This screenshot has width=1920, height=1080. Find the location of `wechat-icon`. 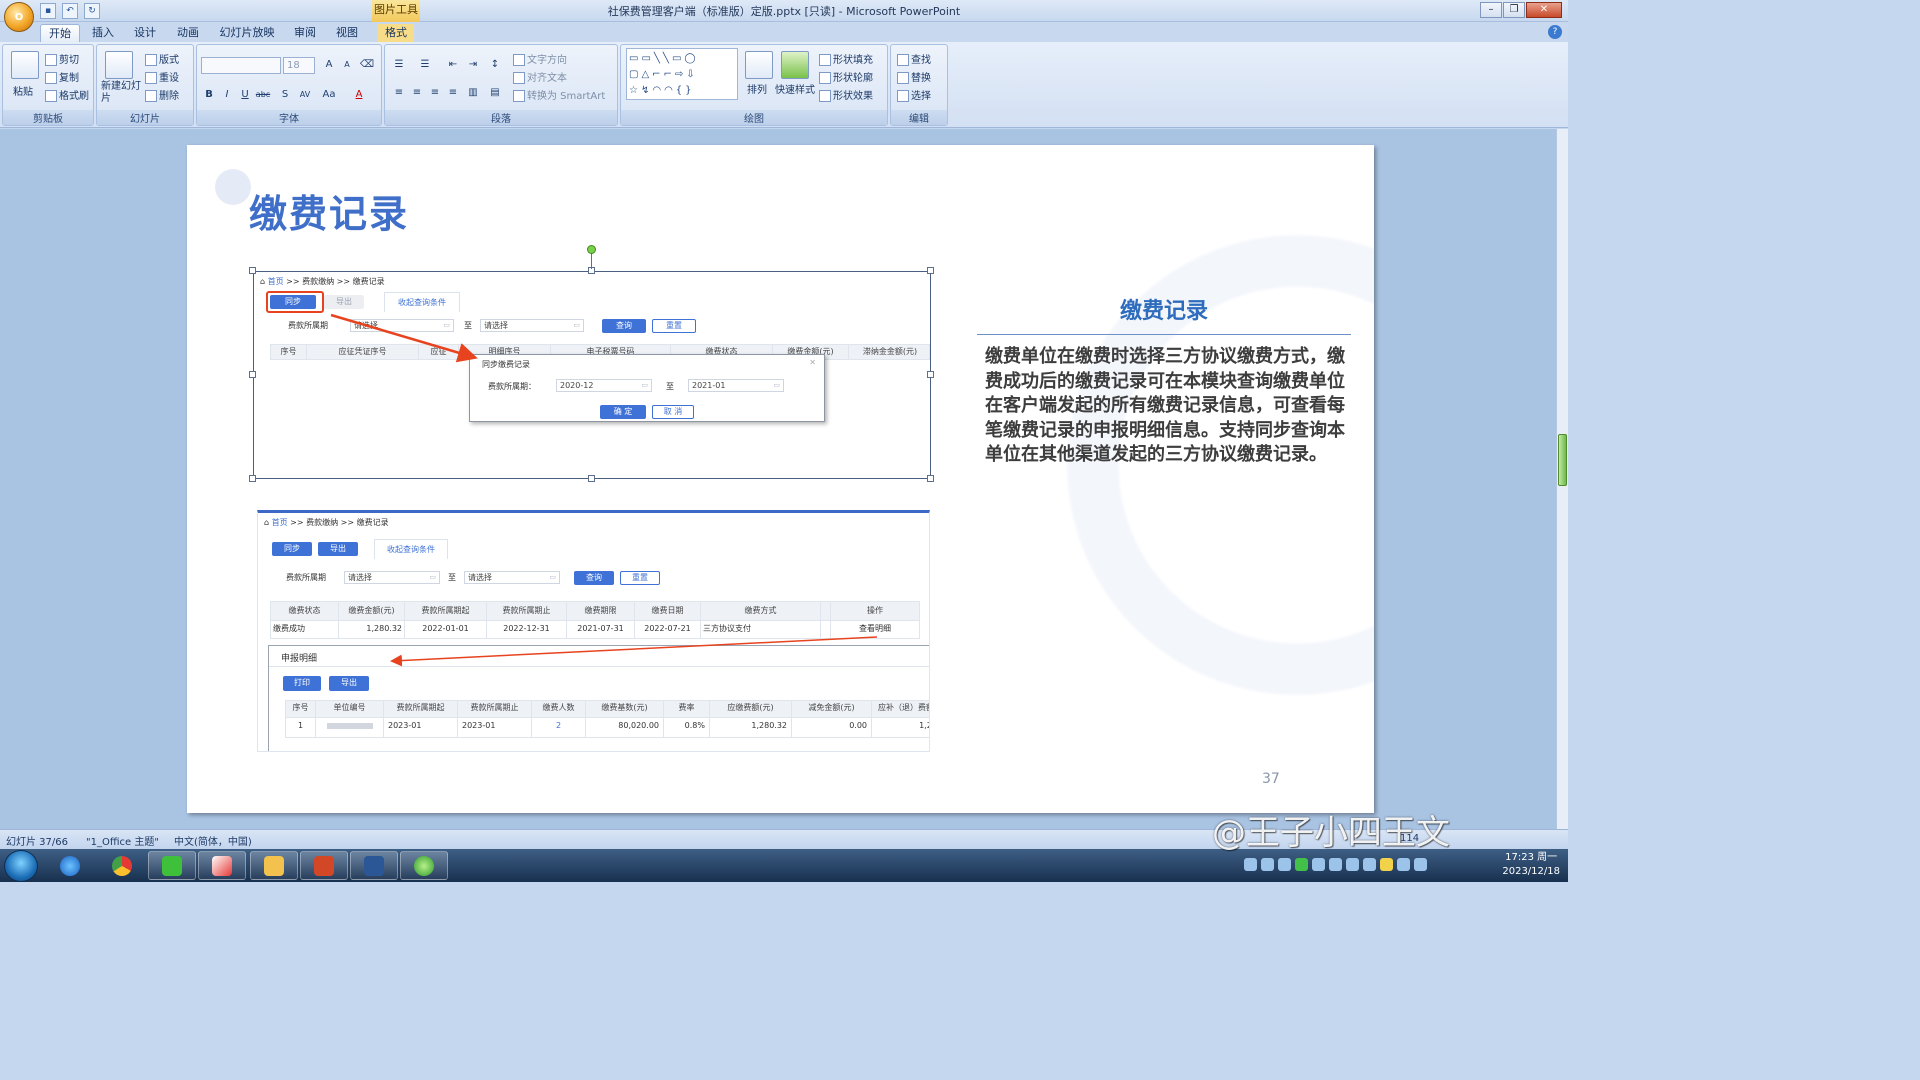

wechat-icon is located at coordinates (172, 865).